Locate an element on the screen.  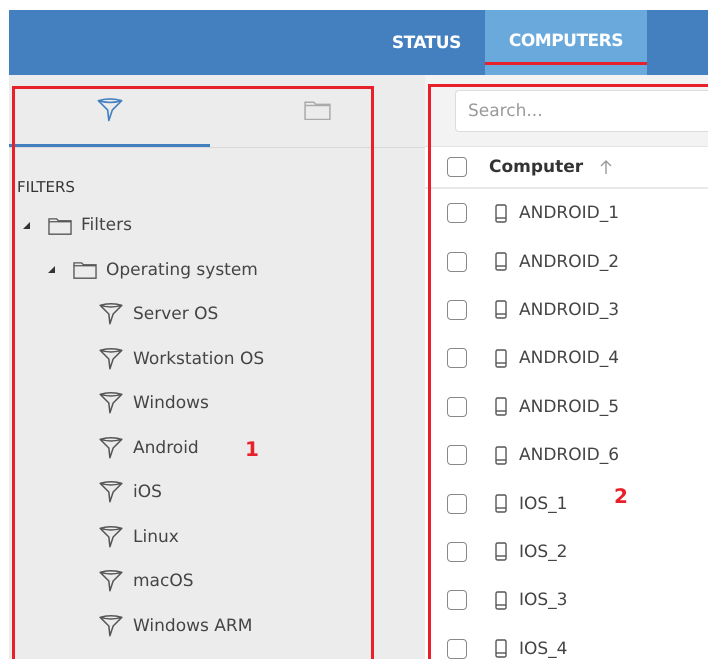
tree-item: Android is located at coordinates (166, 448).